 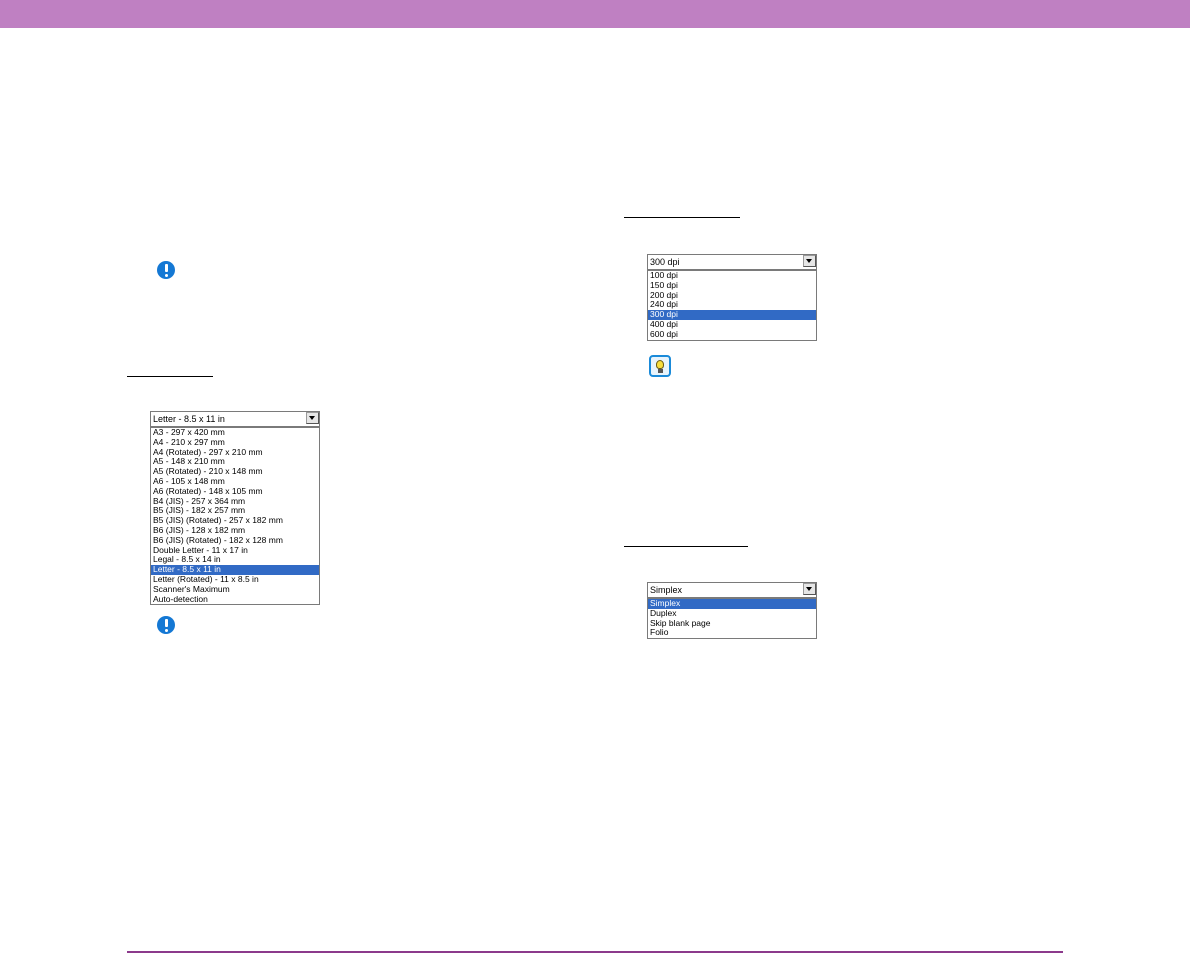 What do you see at coordinates (732, 335) in the screenshot?
I see `resolution-option: 600 dpi` at bounding box center [732, 335].